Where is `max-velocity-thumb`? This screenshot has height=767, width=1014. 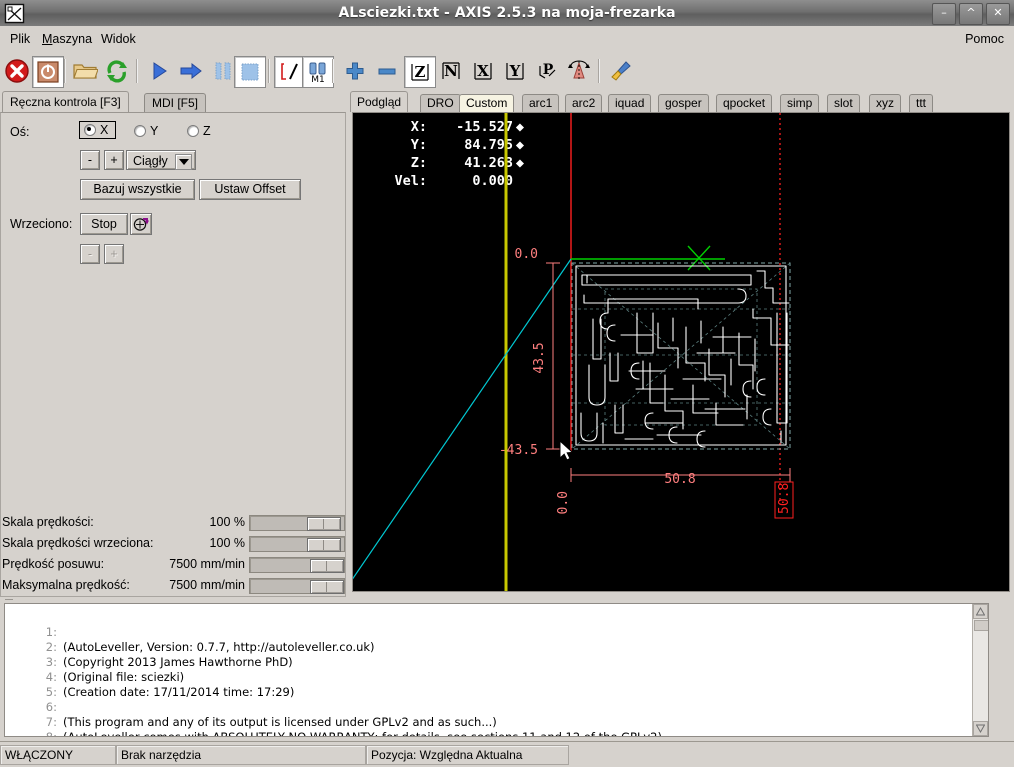
max-velocity-thumb is located at coordinates (327, 587).